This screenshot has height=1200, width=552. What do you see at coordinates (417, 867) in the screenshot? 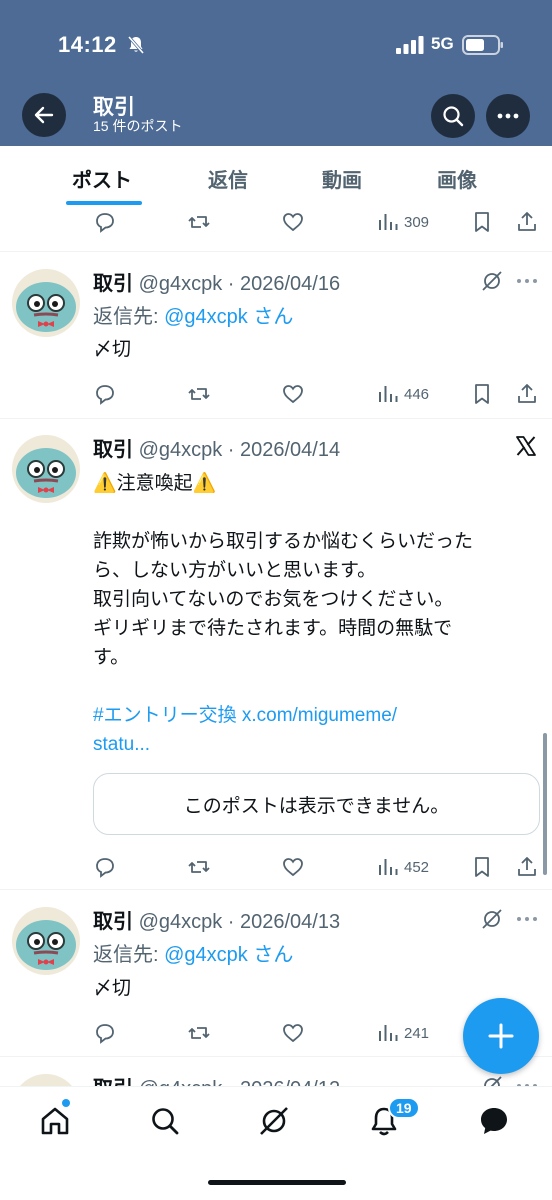
I see `views-count: 452` at bounding box center [417, 867].